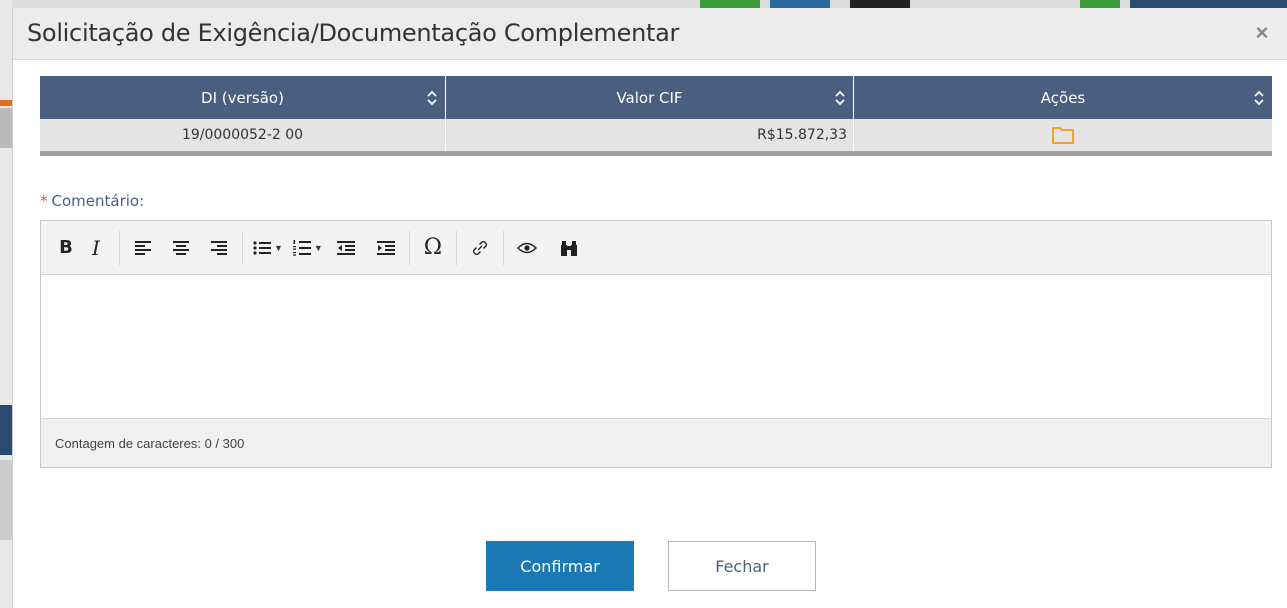 This screenshot has height=608, width=1287. What do you see at coordinates (346, 248) in the screenshot?
I see `outdent-icon` at bounding box center [346, 248].